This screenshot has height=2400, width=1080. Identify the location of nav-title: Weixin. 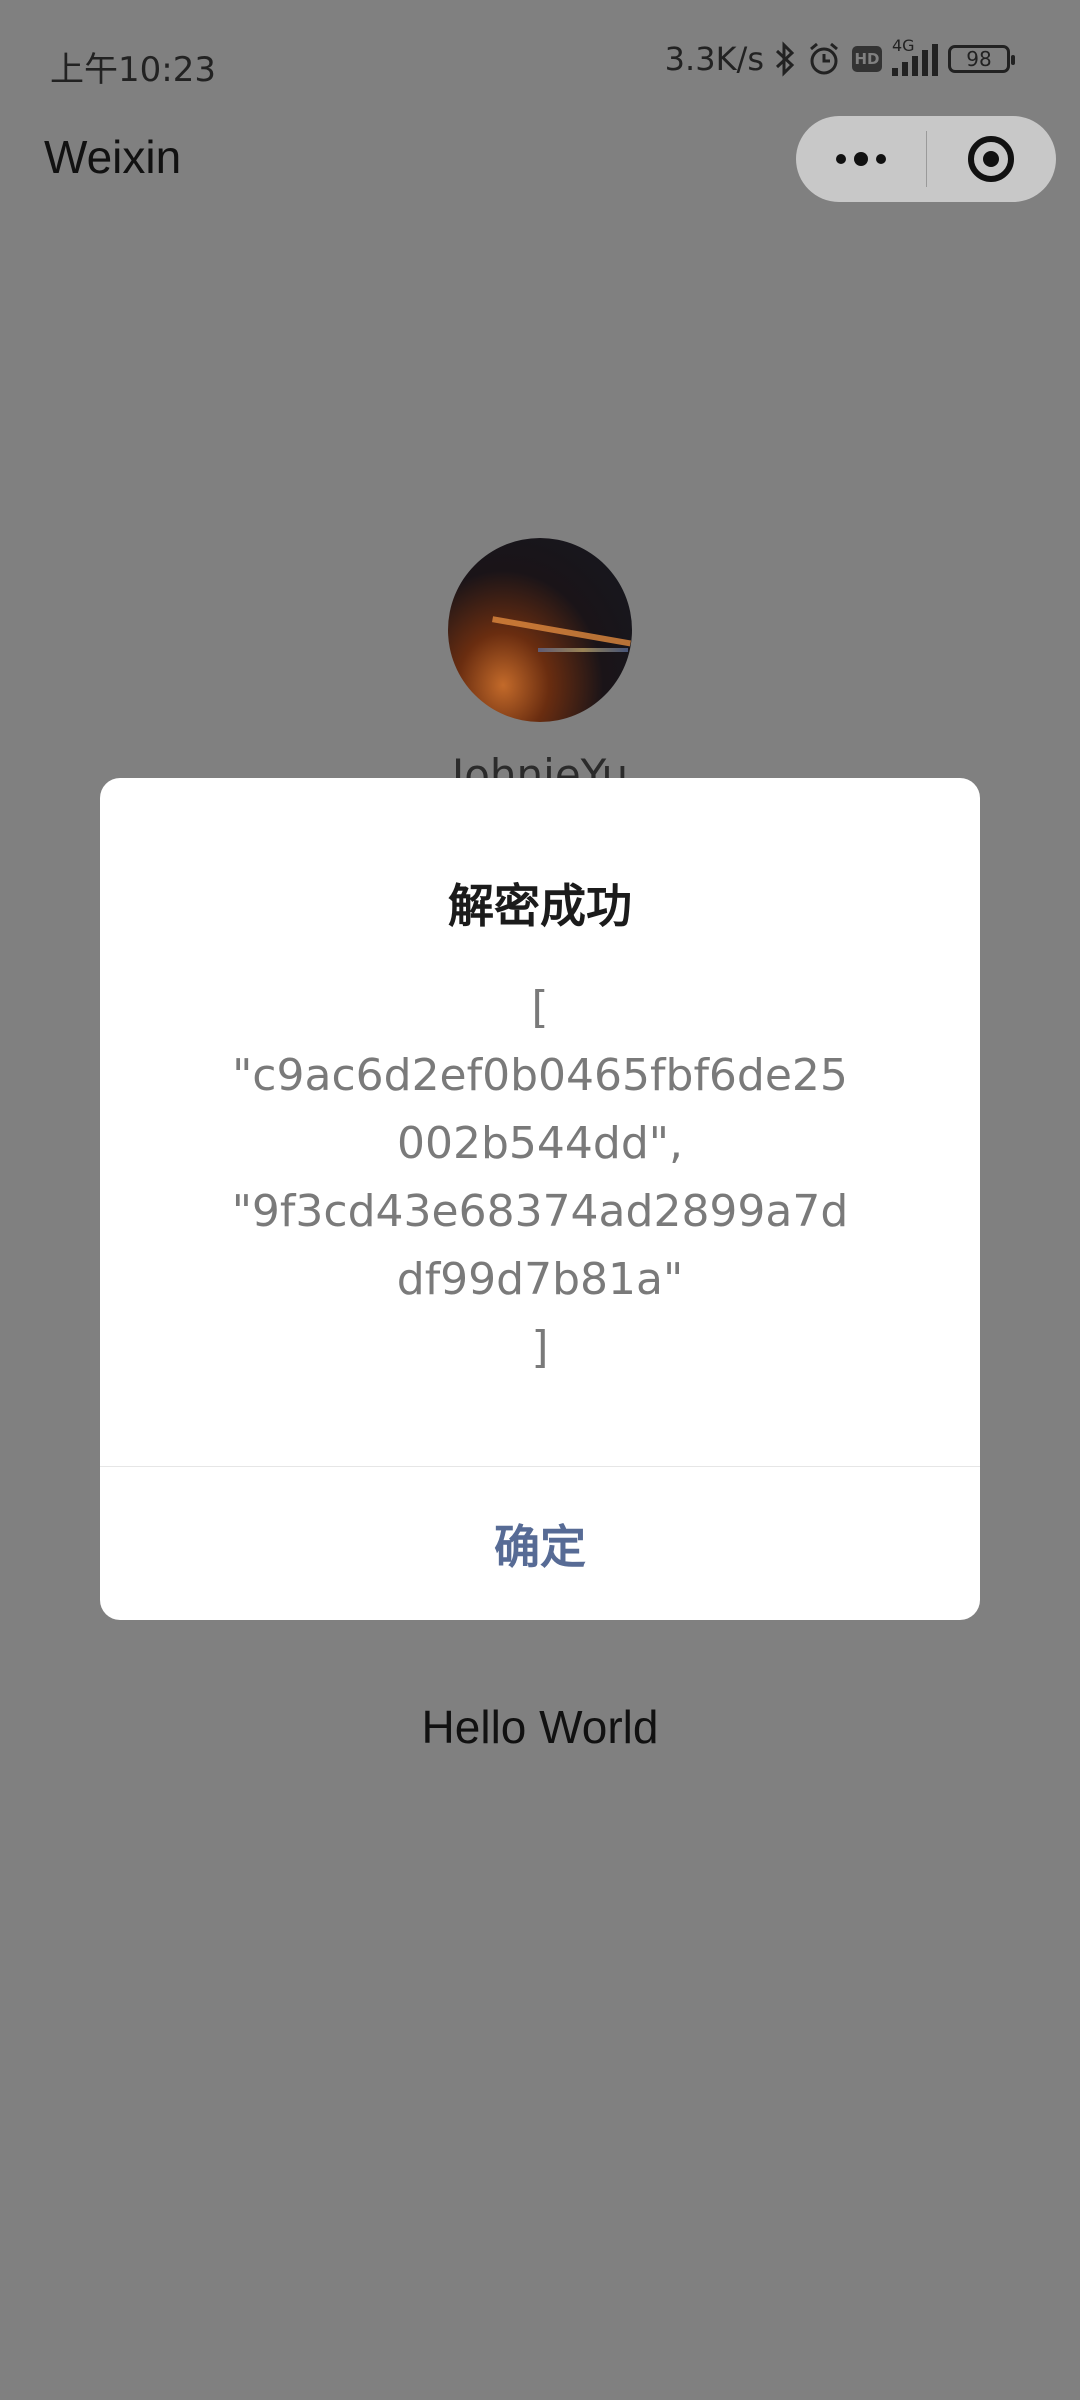
(113, 157).